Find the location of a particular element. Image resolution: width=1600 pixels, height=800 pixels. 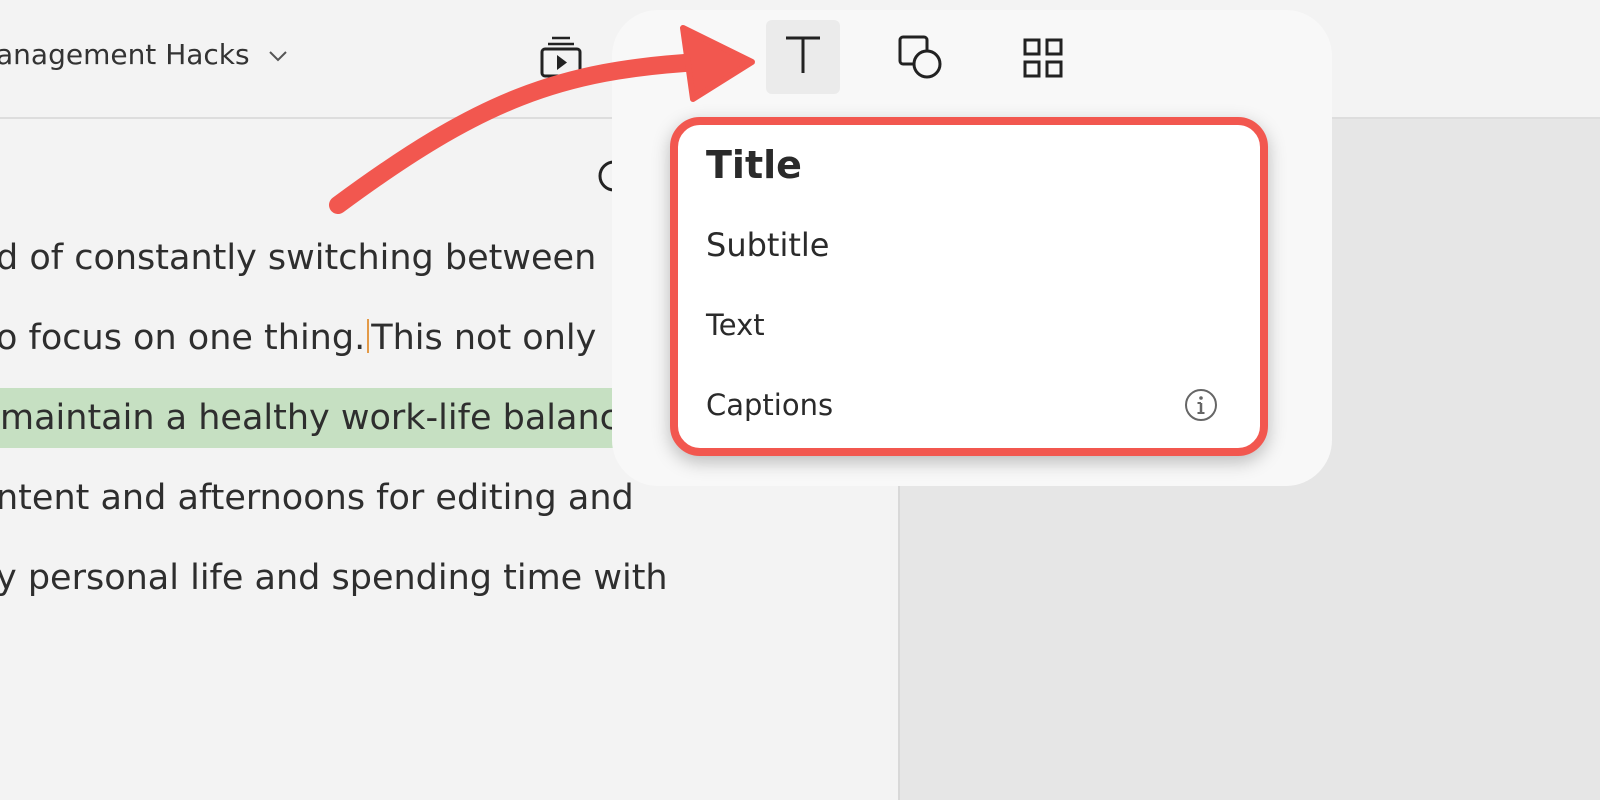

menu-item-subtitle: Subtitle is located at coordinates (963, 245).